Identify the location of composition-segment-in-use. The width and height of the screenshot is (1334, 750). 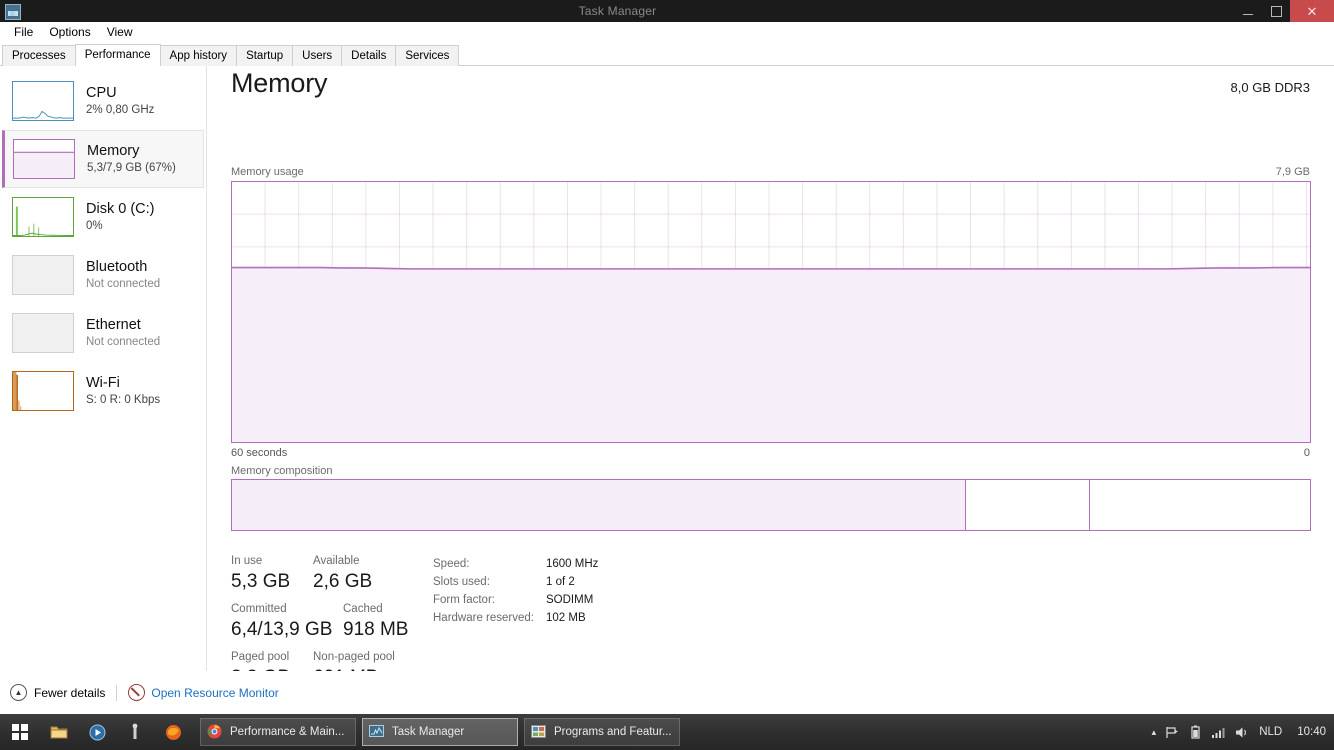
(599, 505).